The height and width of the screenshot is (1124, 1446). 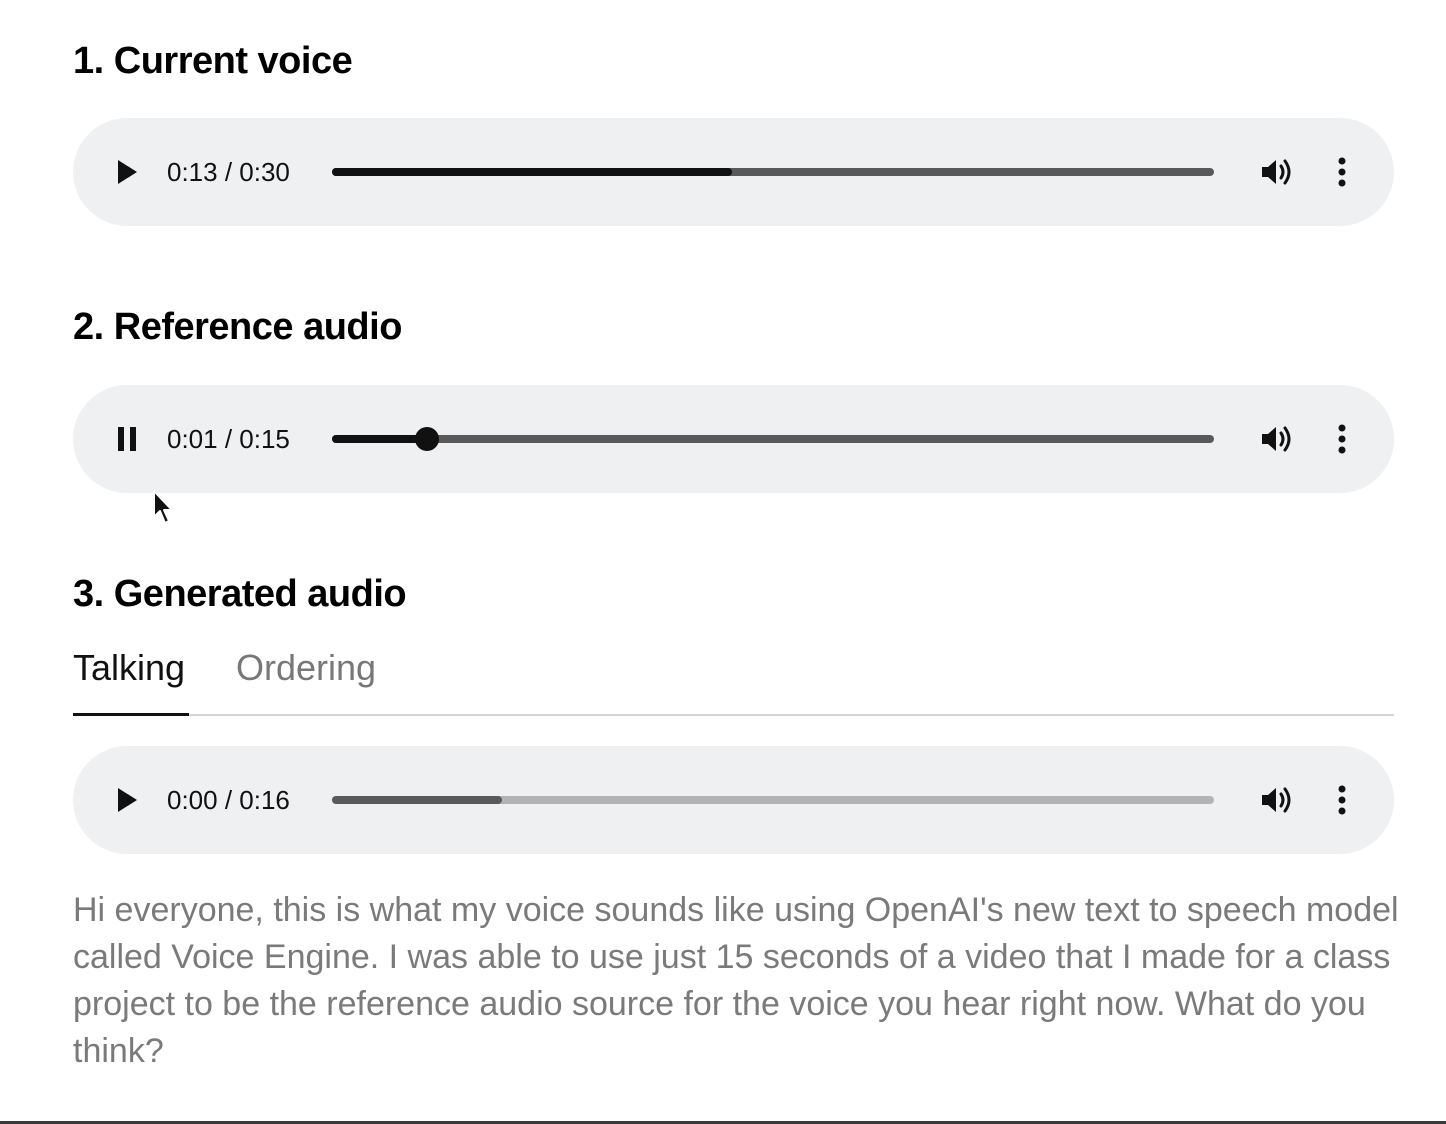 I want to click on section-title-reference-audio: 2. Reference audio, so click(x=237, y=327).